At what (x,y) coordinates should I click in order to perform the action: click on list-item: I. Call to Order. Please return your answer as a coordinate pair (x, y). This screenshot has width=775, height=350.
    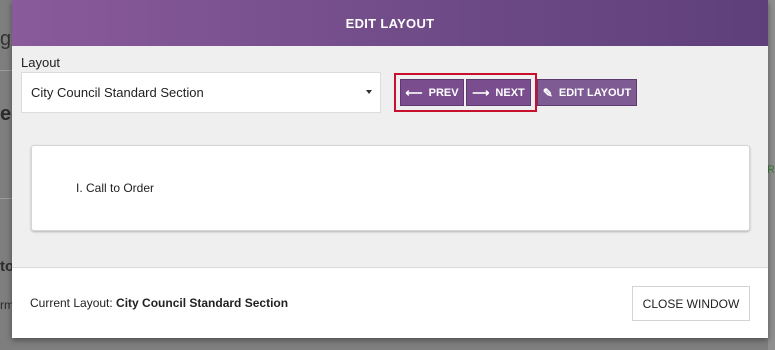
    Looking at the image, I should click on (115, 188).